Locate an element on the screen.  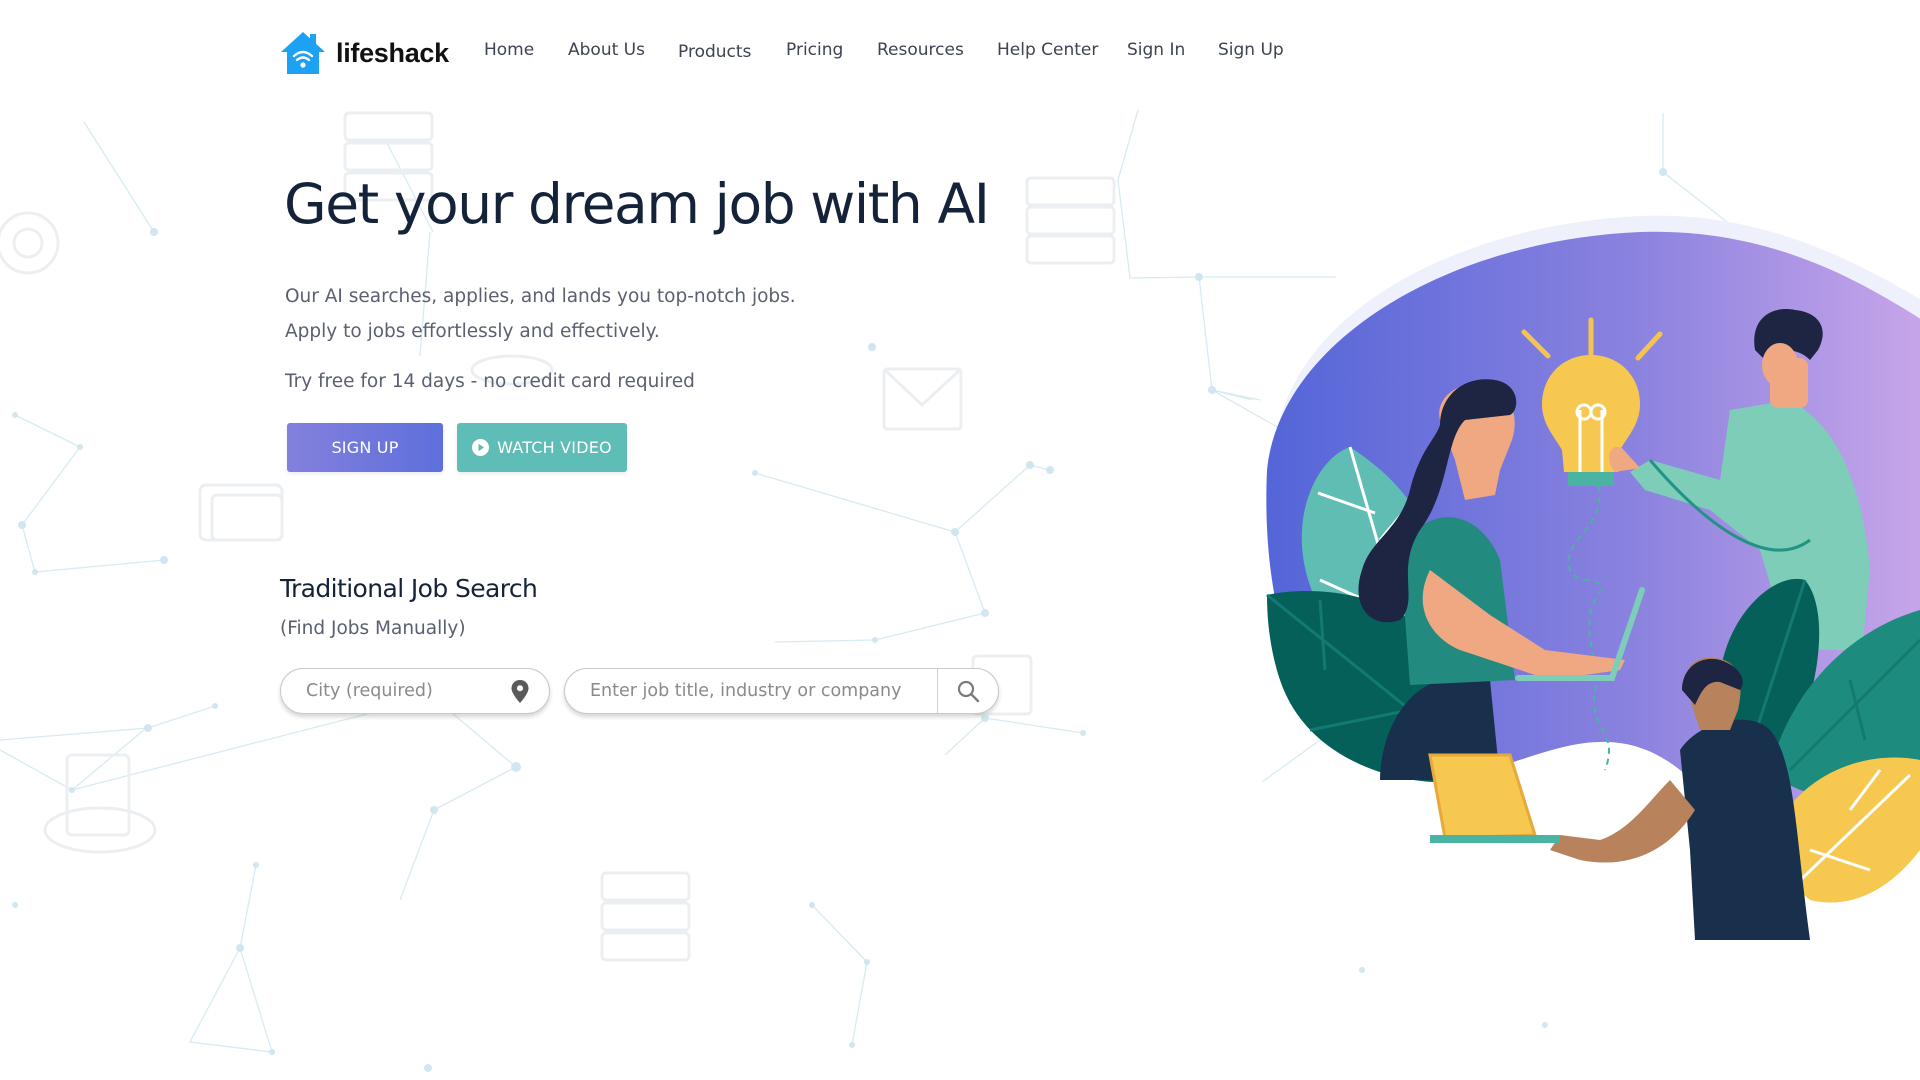
search-button is located at coordinates (967, 691).